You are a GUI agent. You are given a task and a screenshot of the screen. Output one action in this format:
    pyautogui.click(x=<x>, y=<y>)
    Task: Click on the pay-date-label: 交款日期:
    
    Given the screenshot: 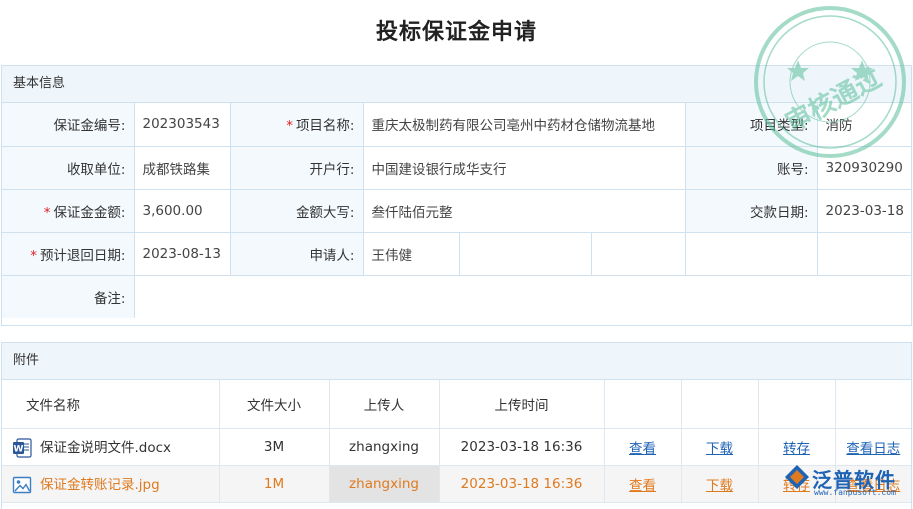 What is the action you would take?
    pyautogui.click(x=751, y=210)
    